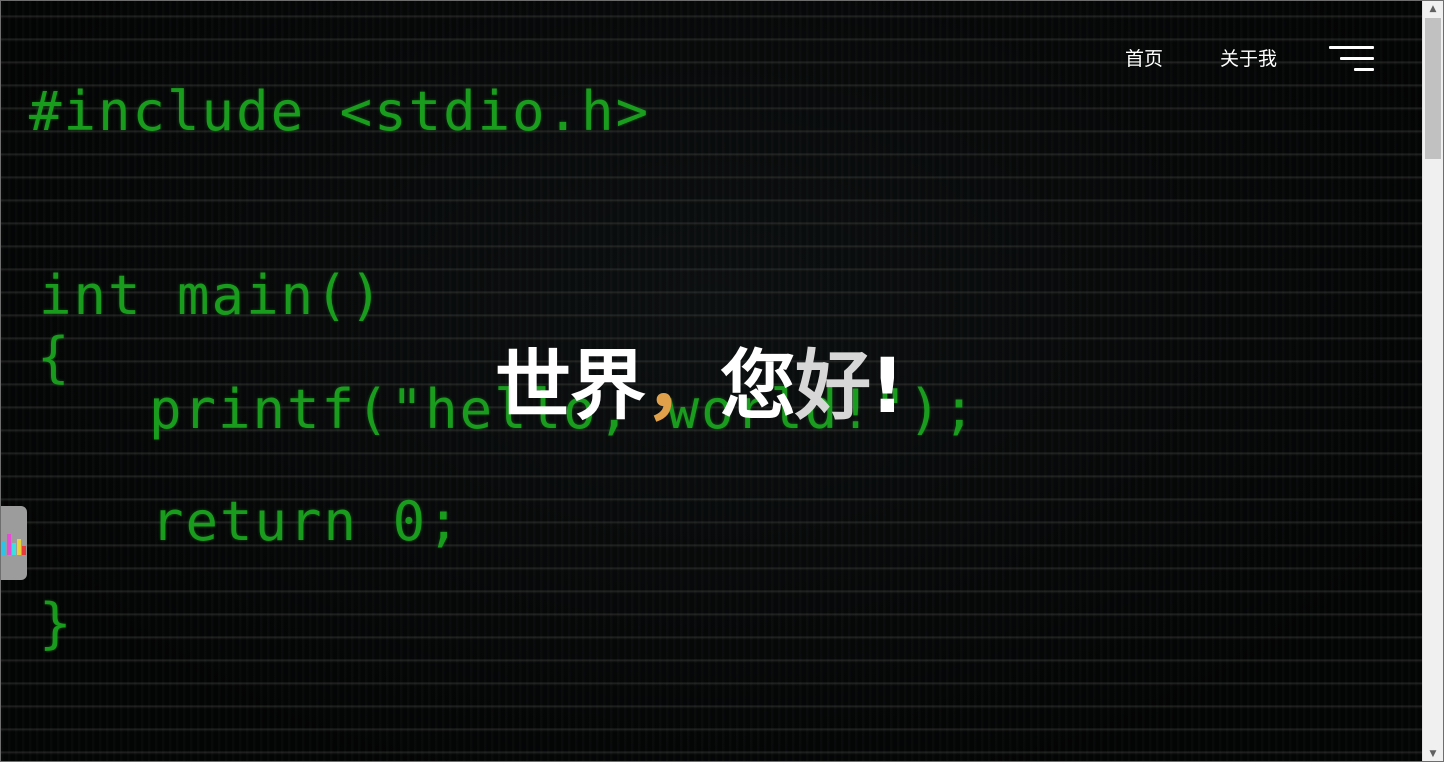 Image resolution: width=1444 pixels, height=762 pixels. Describe the element at coordinates (758, 385) in the screenshot. I see `hero-title-nin: 您` at that location.